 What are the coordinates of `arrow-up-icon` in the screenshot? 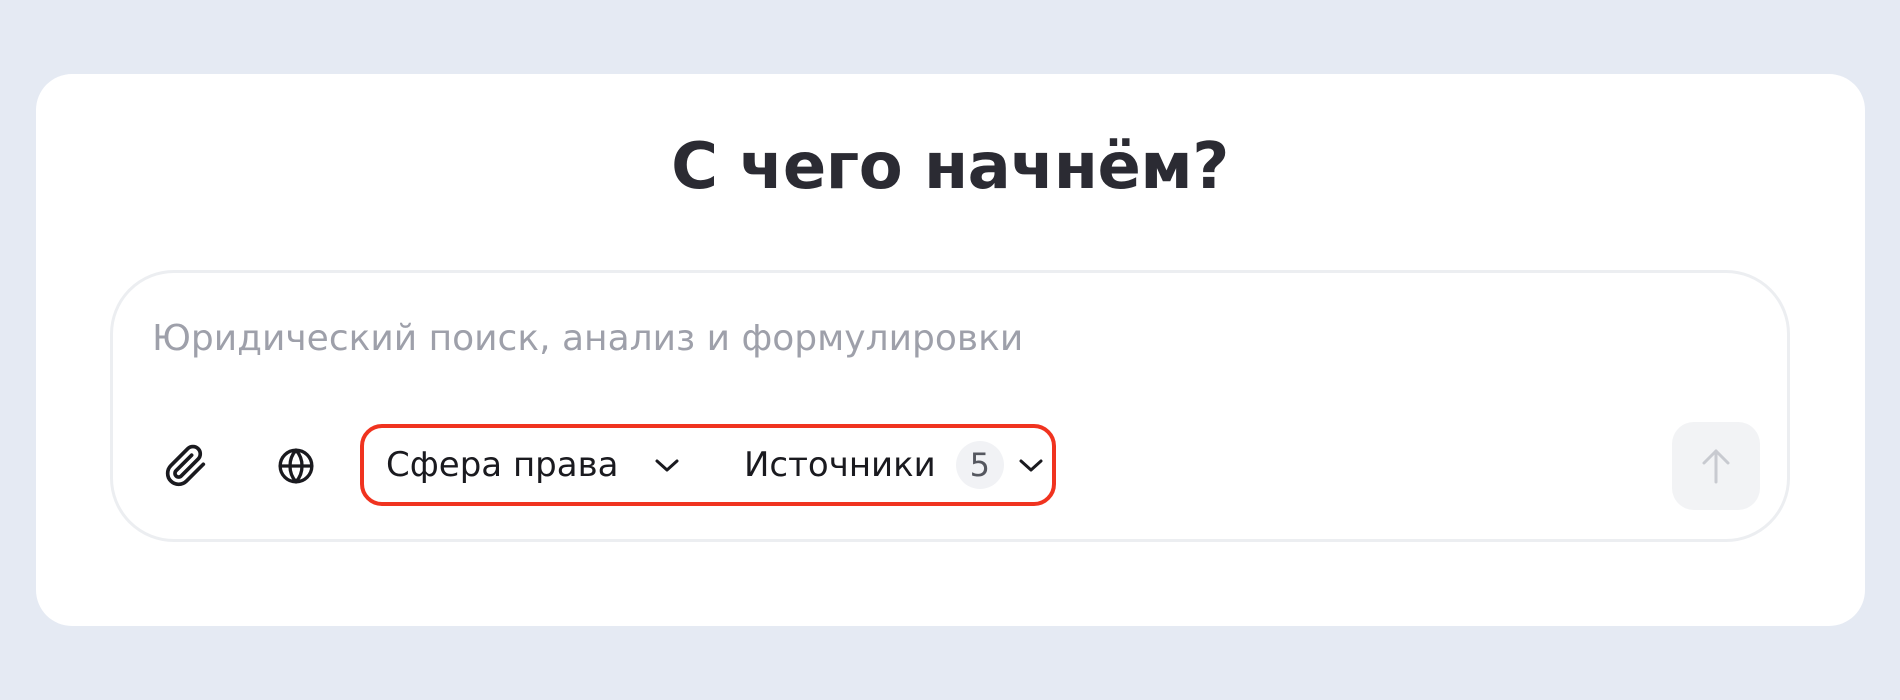 It's located at (1716, 466).